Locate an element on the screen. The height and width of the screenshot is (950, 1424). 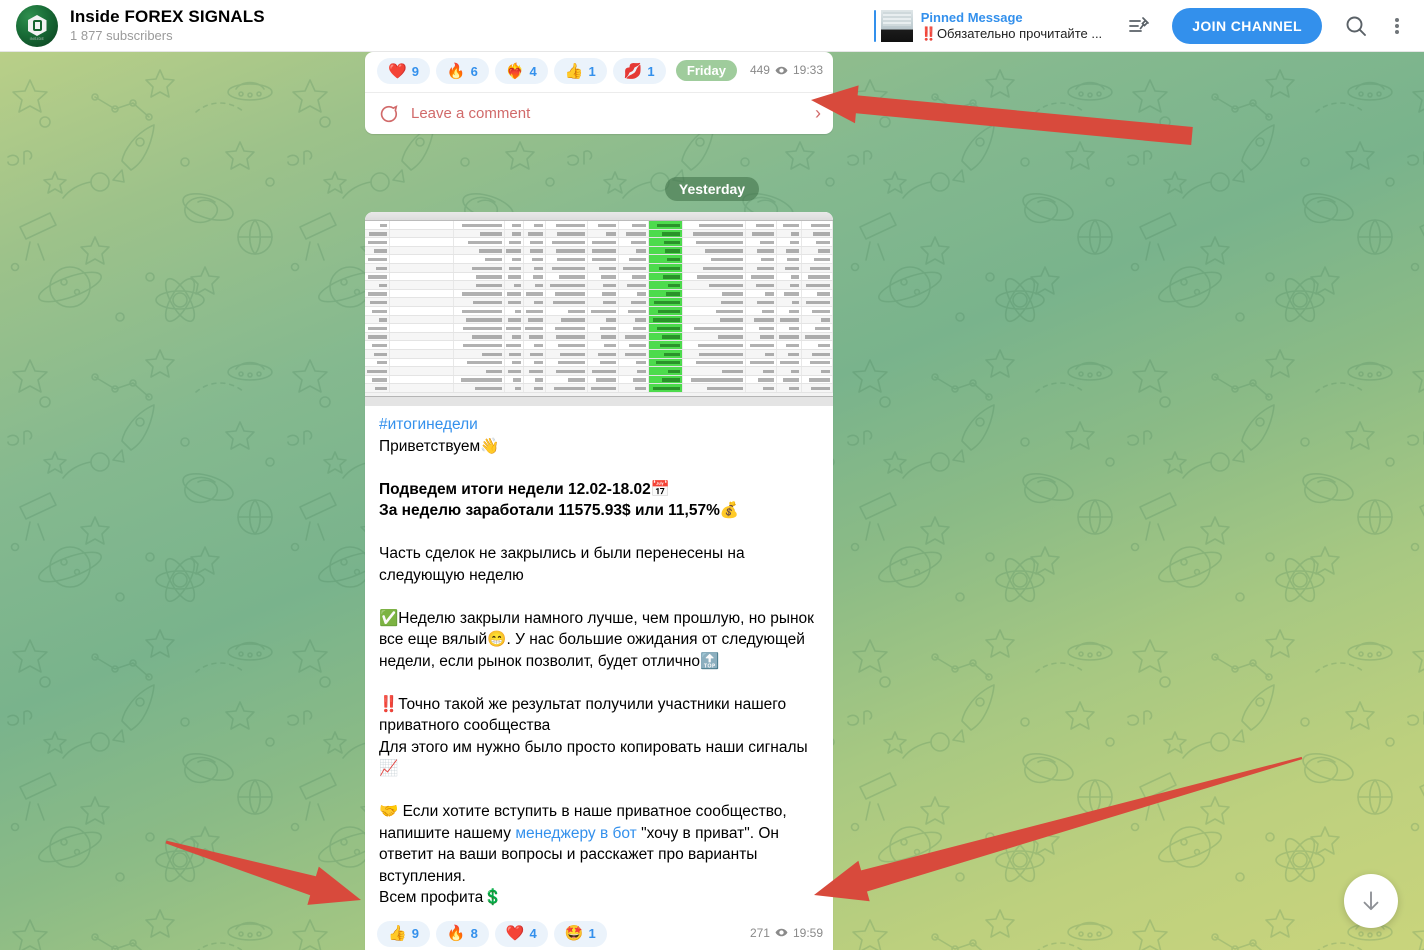
pinned-title: Pinned Message is located at coordinates (971, 17).